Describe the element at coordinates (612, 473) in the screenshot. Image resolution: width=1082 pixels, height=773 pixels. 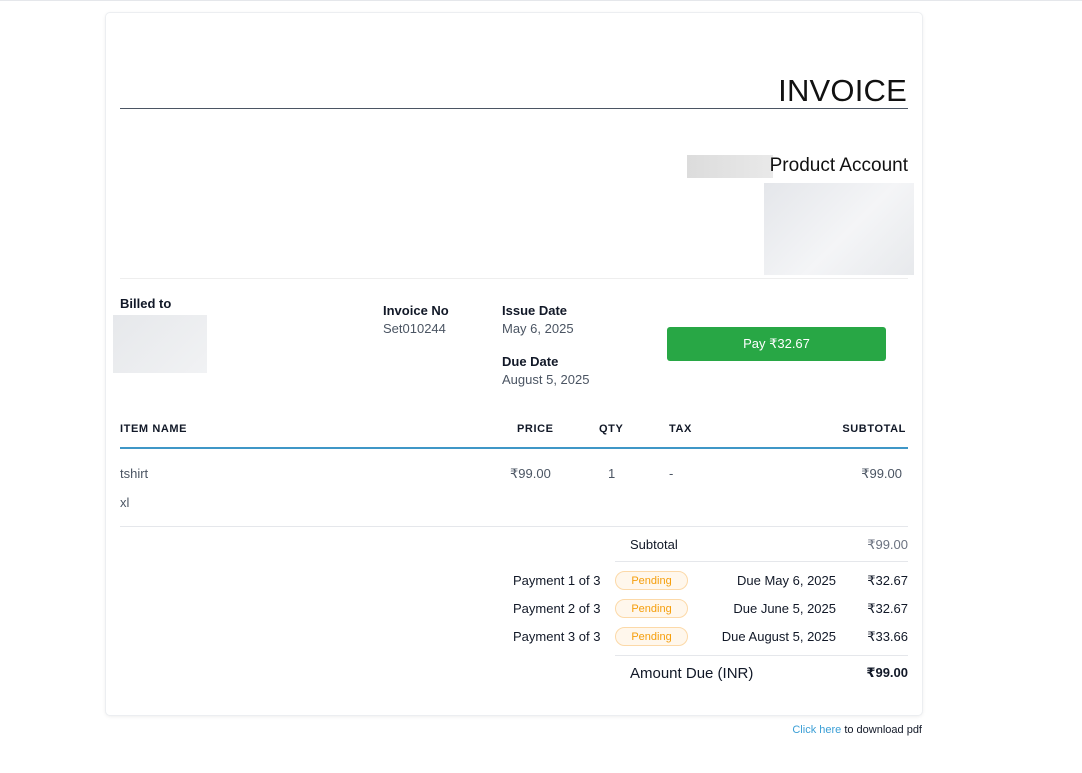
I see `item-qty: 1` at that location.